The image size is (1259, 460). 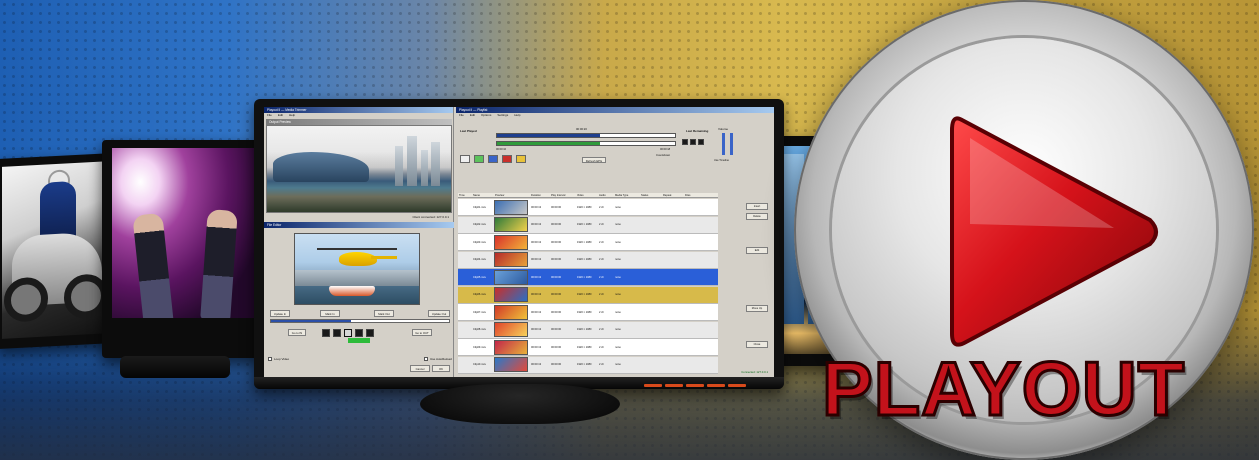 I want to click on column-time: Time, so click(x=465, y=195).